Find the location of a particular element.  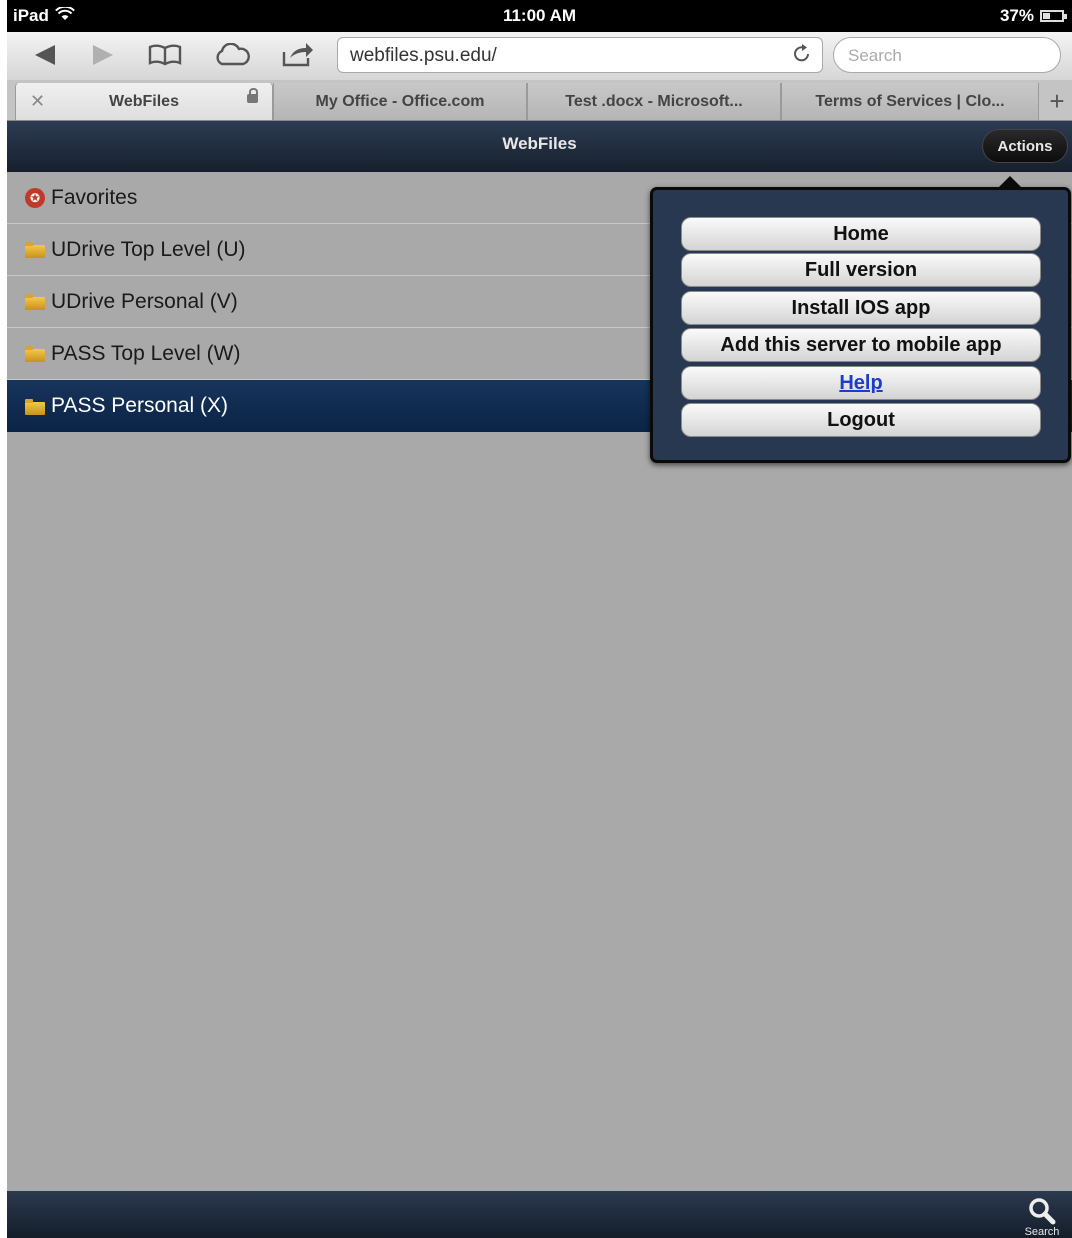

tab-label: My Office - Office.com is located at coordinates (400, 101).